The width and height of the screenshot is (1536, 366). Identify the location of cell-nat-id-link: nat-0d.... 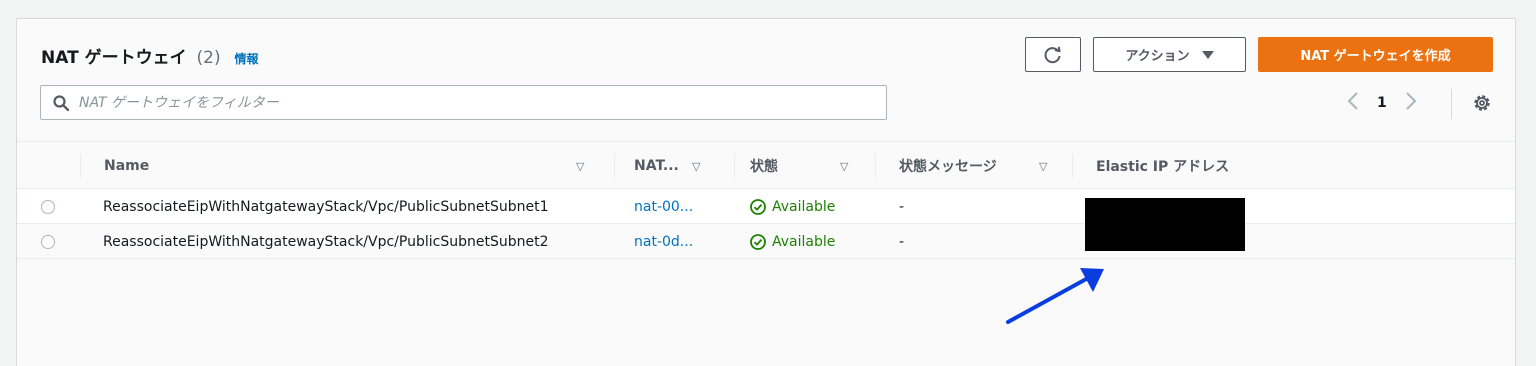
(663, 241).